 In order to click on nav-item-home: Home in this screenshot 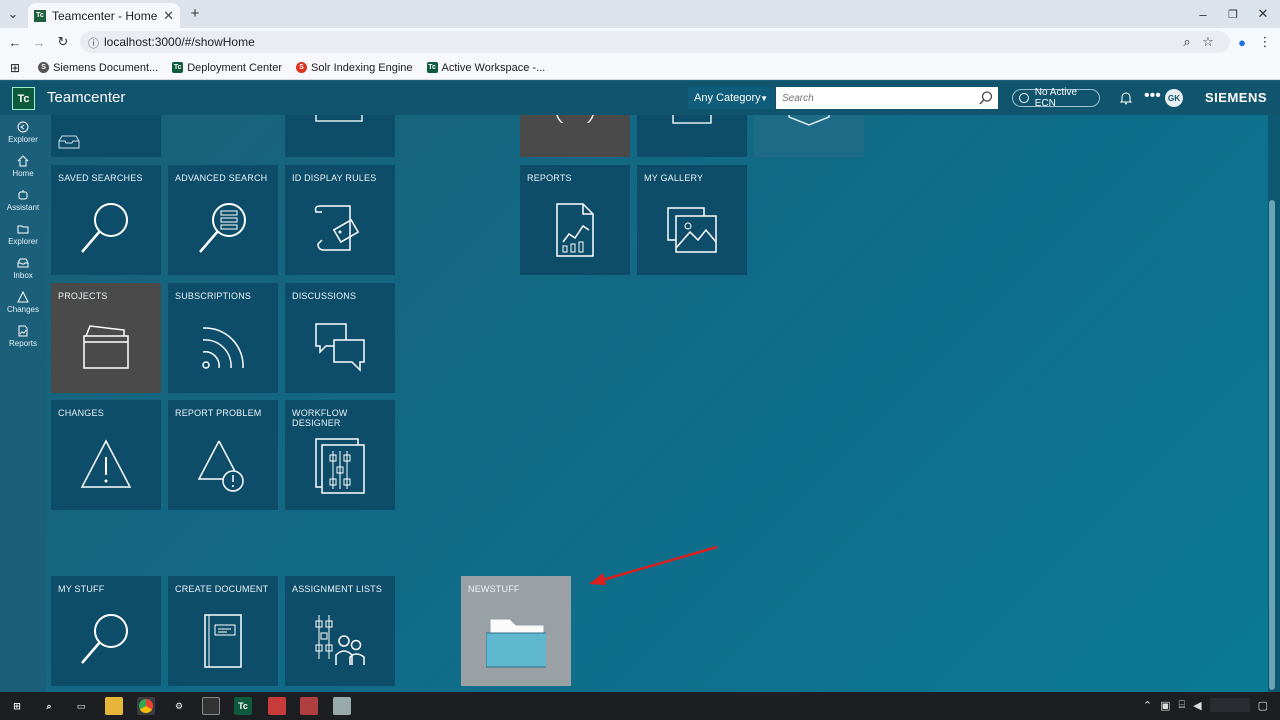, I will do `click(23, 171)`.